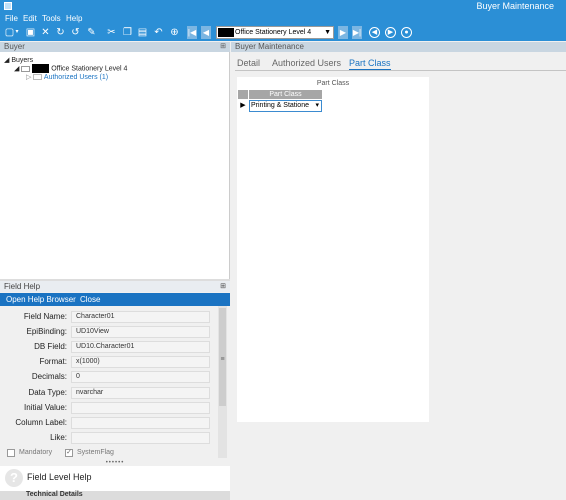 The height and width of the screenshot is (500, 566). Describe the element at coordinates (140, 423) in the screenshot. I see `column-label-value` at that location.